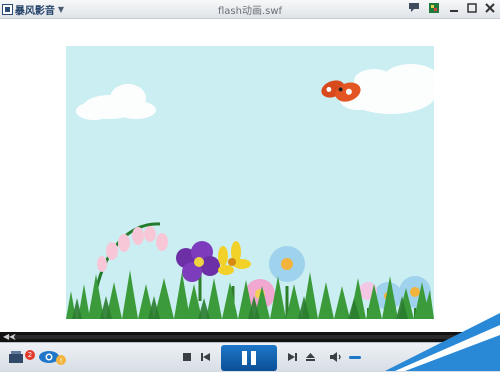 The width and height of the screenshot is (500, 372). Describe the element at coordinates (414, 8) in the screenshot. I see `feedback-icon` at that location.